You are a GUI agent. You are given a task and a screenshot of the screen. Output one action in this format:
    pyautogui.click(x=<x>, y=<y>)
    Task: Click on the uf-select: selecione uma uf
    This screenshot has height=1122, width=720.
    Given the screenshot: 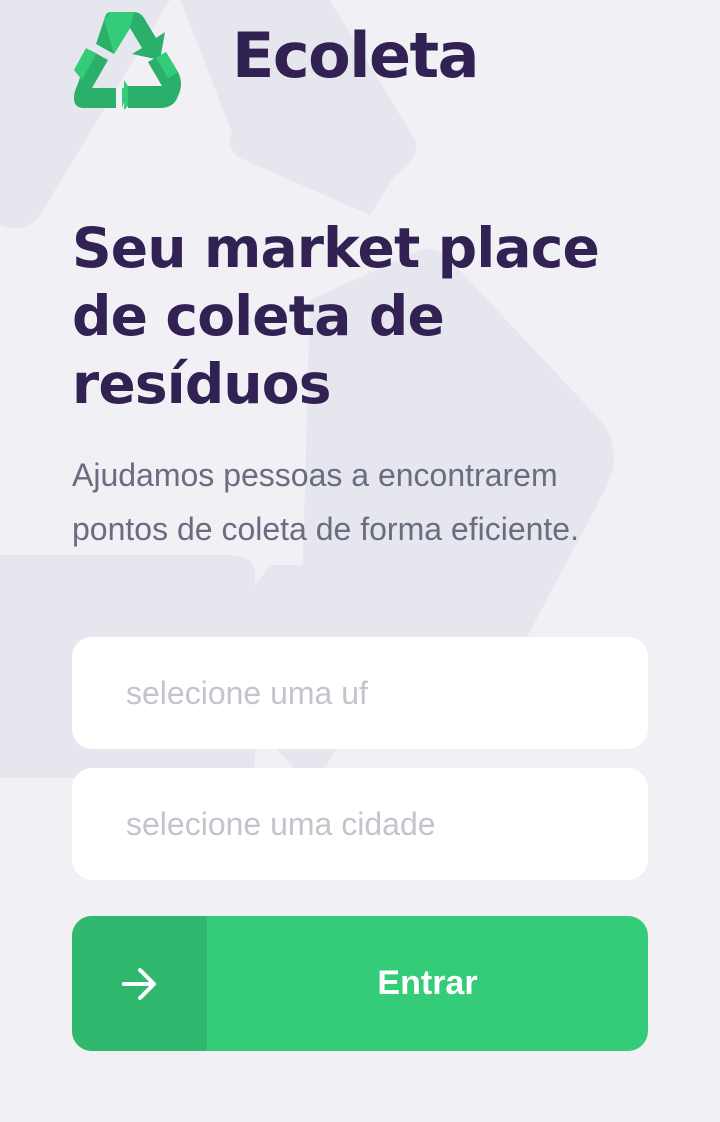 What is the action you would take?
    pyautogui.click(x=360, y=693)
    